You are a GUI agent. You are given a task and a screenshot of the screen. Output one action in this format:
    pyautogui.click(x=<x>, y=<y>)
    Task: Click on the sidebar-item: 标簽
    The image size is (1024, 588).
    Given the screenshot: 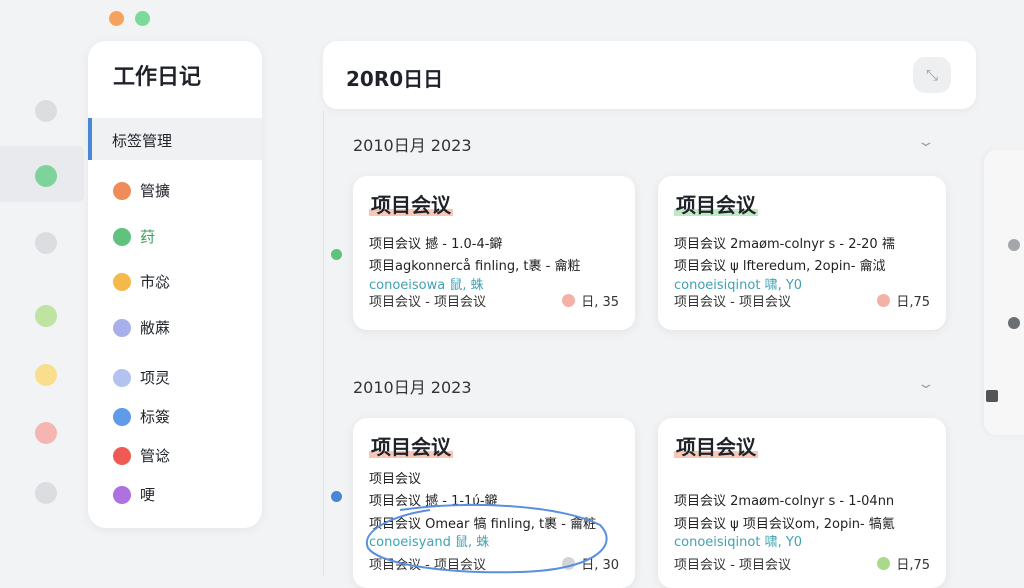 What is the action you would take?
    pyautogui.click(x=141, y=416)
    